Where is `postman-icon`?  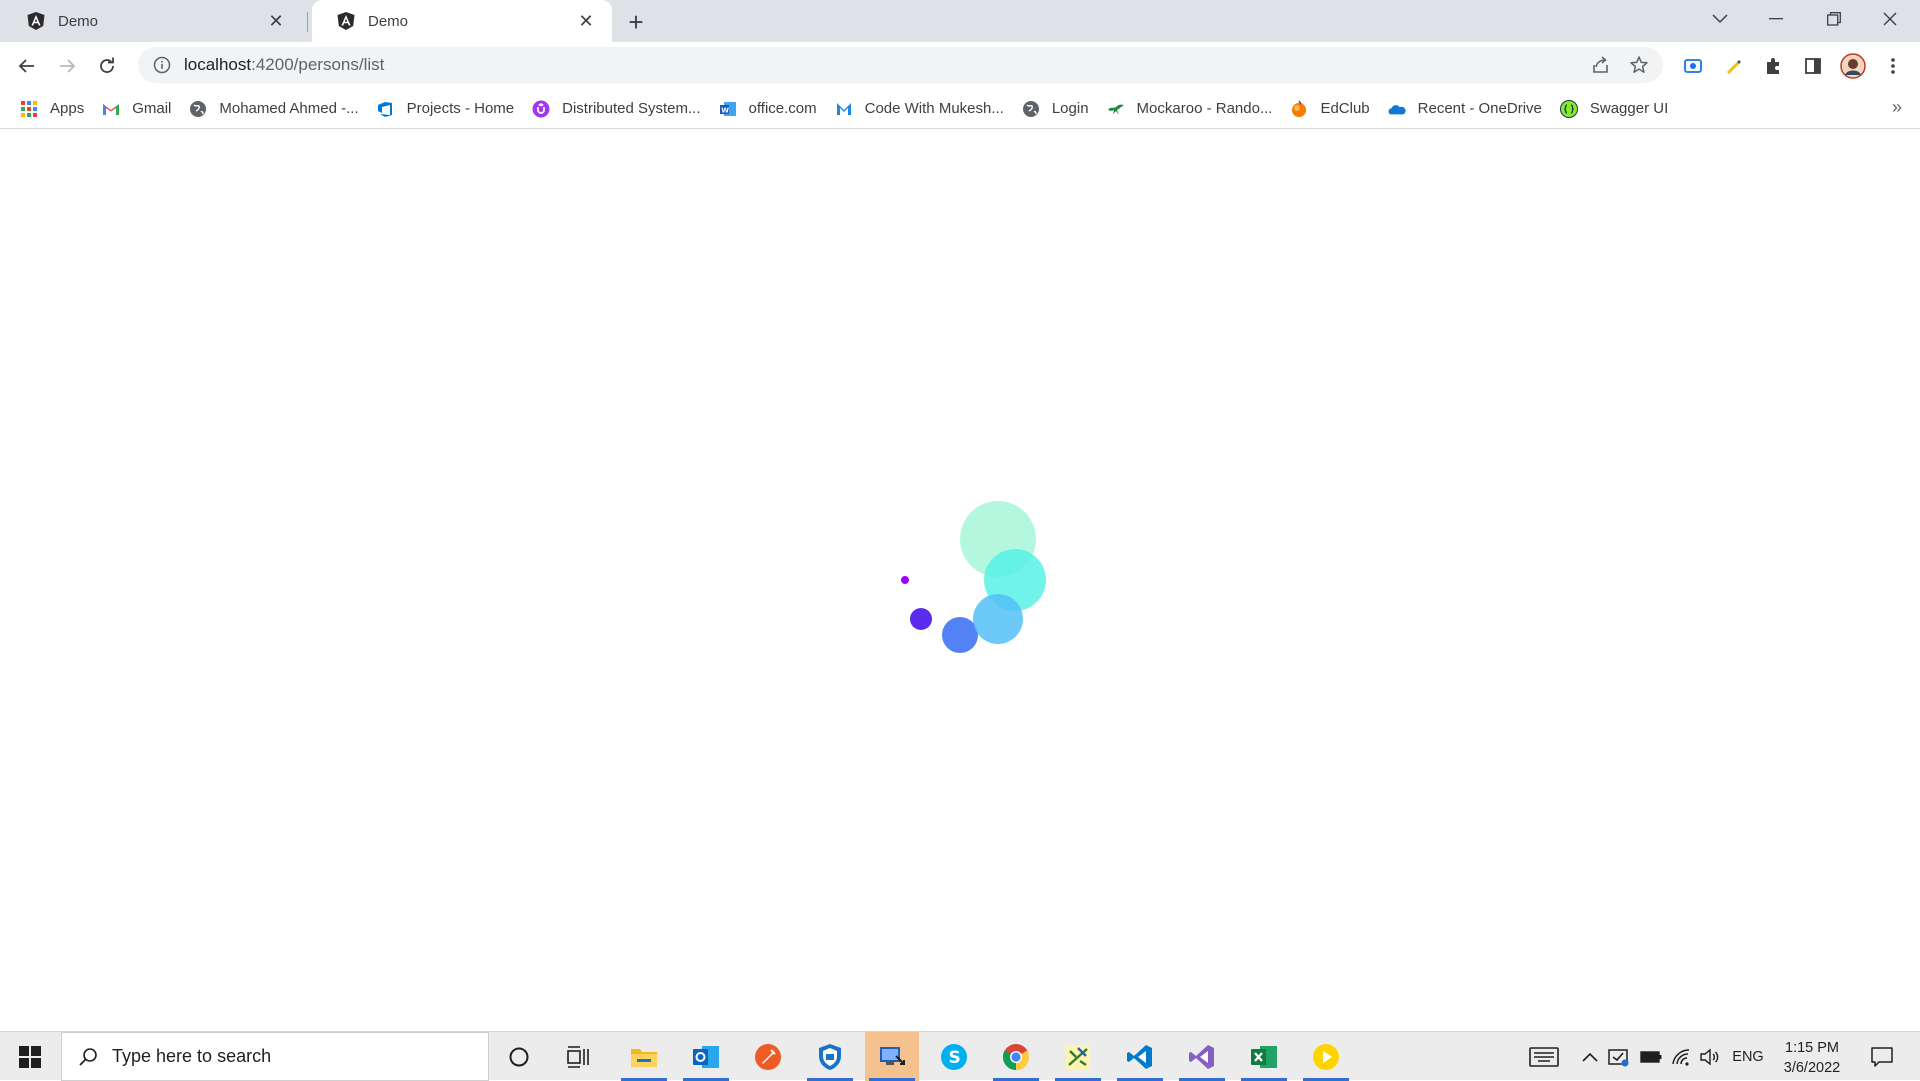 postman-icon is located at coordinates (768, 1056).